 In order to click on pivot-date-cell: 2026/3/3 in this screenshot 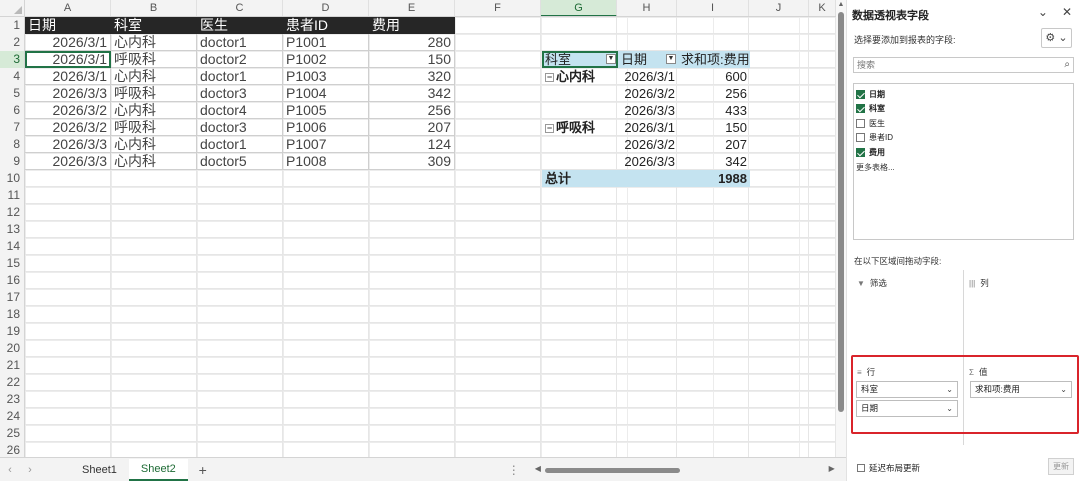, I will do `click(648, 110)`.